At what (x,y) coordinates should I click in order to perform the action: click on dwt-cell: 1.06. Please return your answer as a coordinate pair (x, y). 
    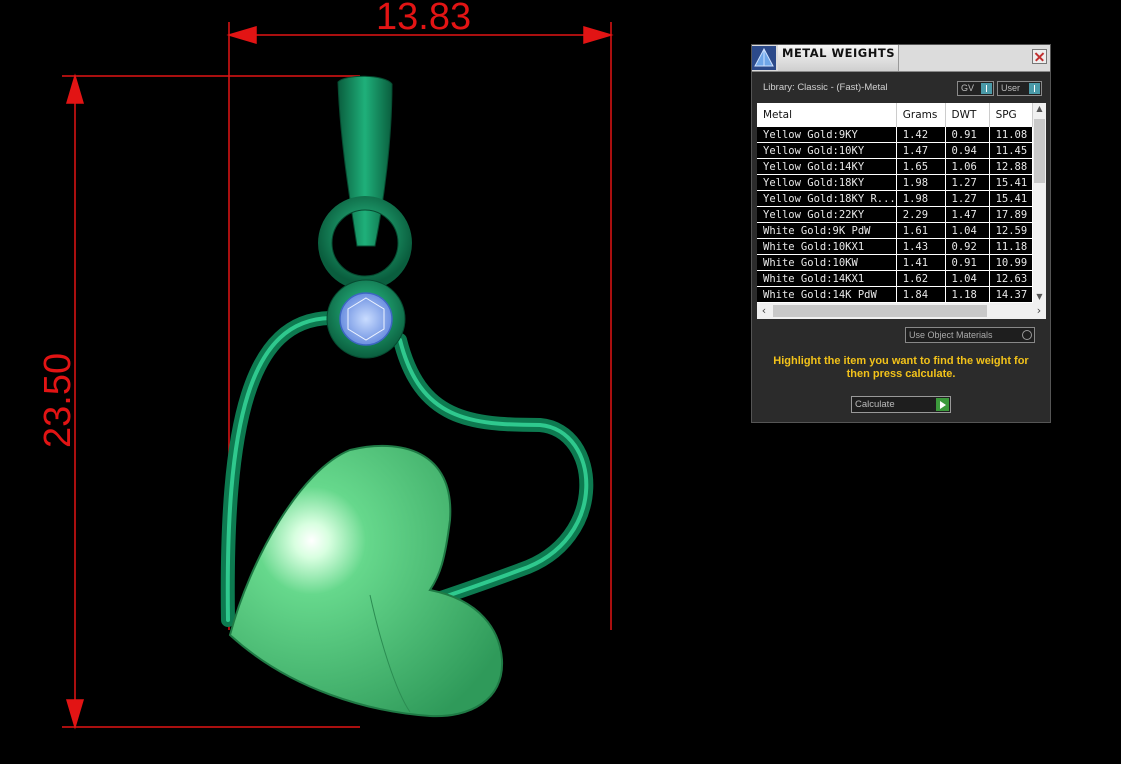
    Looking at the image, I should click on (967, 166).